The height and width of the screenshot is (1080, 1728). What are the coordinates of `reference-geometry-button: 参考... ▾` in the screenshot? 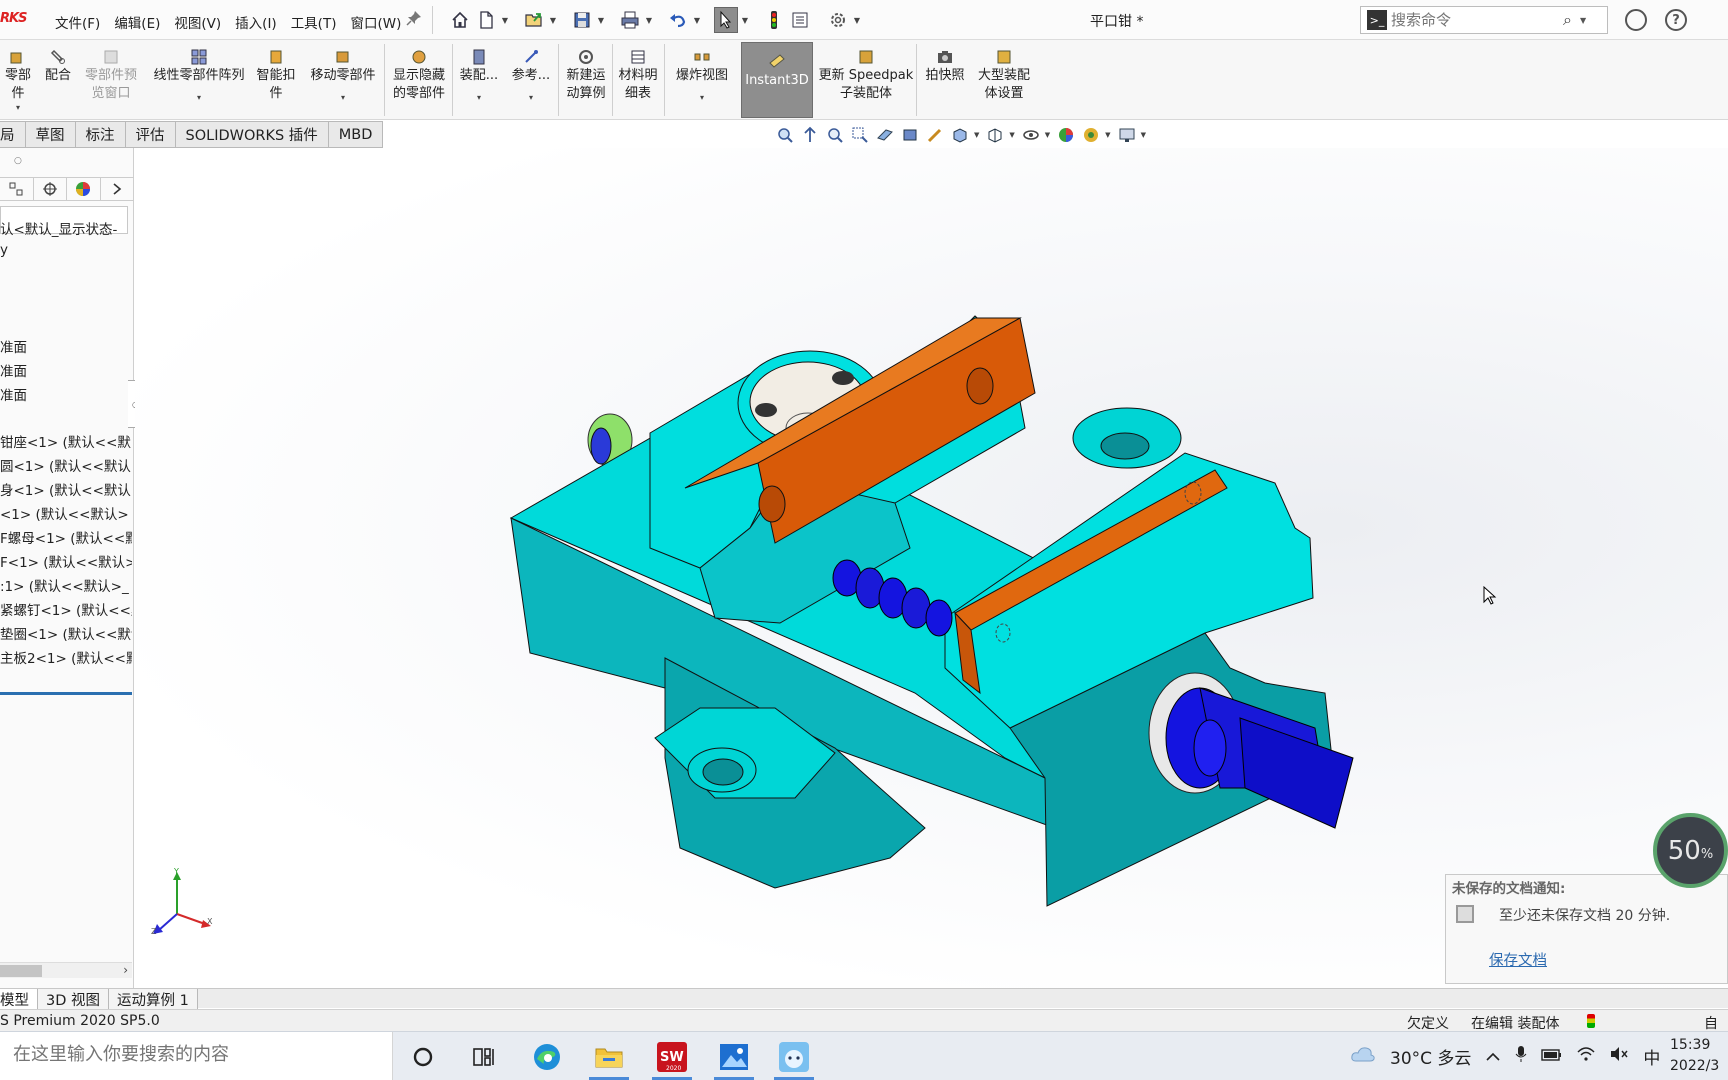 It's located at (531, 75).